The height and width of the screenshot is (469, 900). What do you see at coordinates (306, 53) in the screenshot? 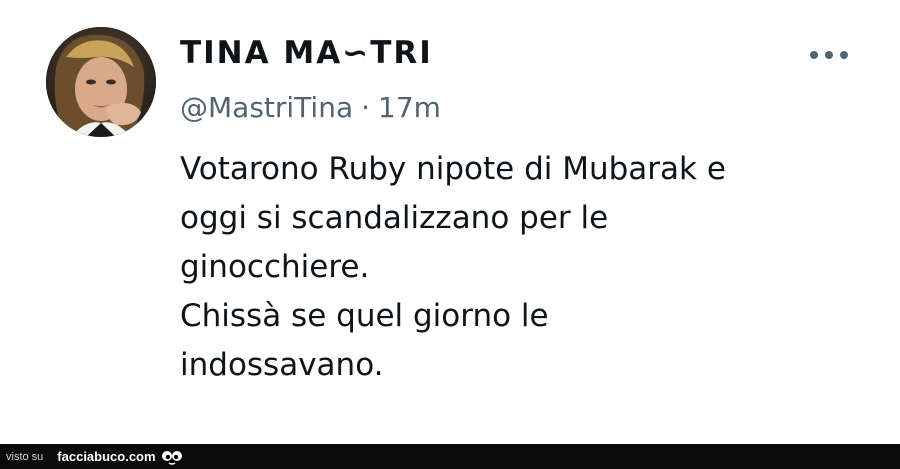
I see `display-name: TINA MA∽TRI` at bounding box center [306, 53].